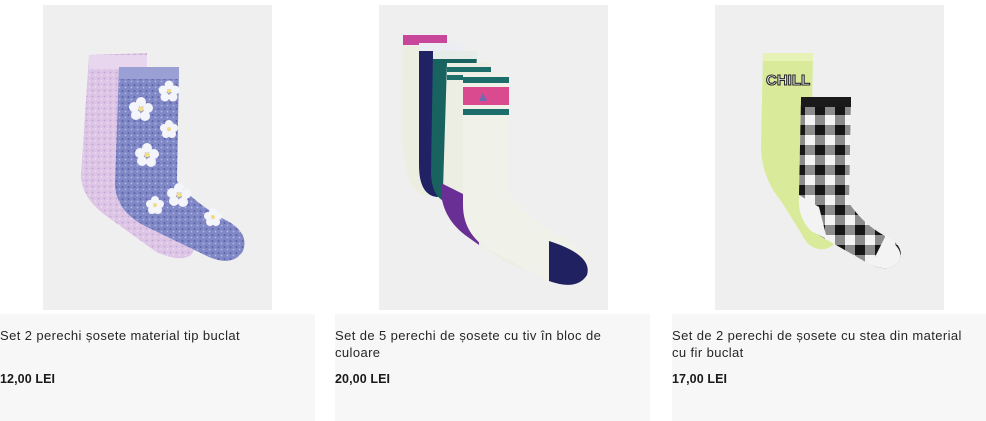 Image resolution: width=986 pixels, height=421 pixels. Describe the element at coordinates (145, 335) in the screenshot. I see `product-title: Set 2 perechi șosete material tip buclat` at that location.